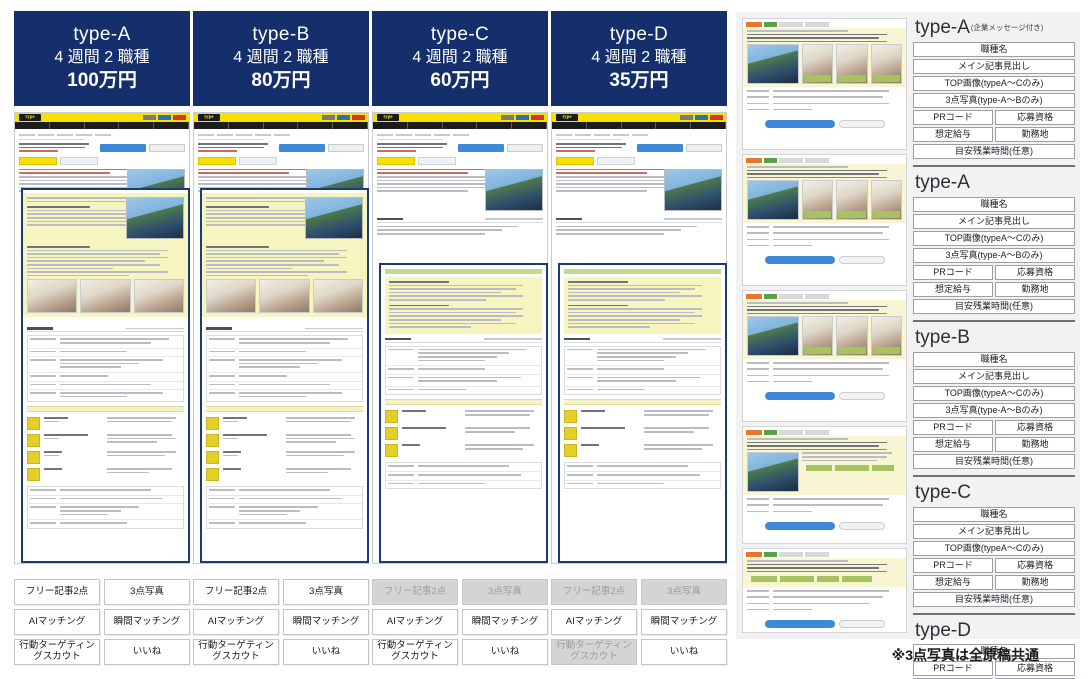 Image resolution: width=1091 pixels, height=679 pixels. What do you see at coordinates (994, 221) in the screenshot?
I see `field-main-headline: メイン記事見出し` at bounding box center [994, 221].